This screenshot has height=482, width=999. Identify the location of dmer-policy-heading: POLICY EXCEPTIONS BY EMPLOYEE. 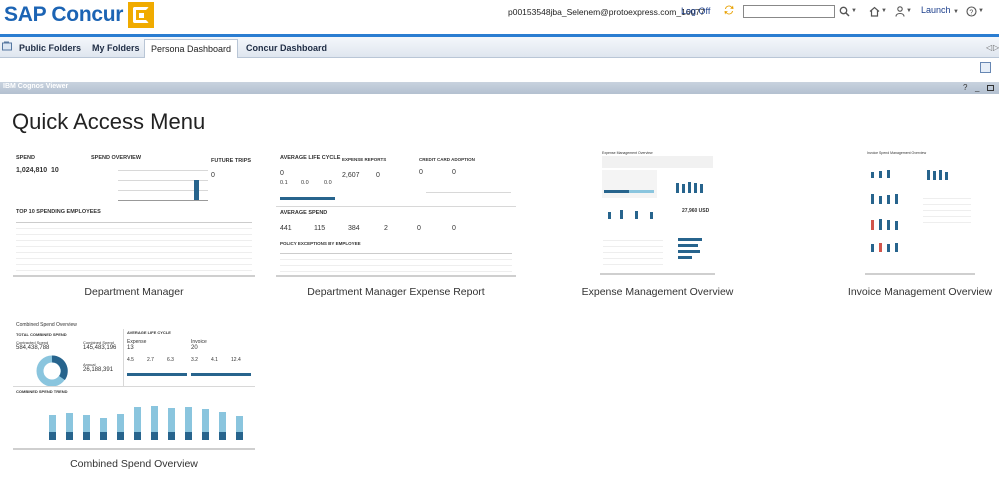
(320, 243).